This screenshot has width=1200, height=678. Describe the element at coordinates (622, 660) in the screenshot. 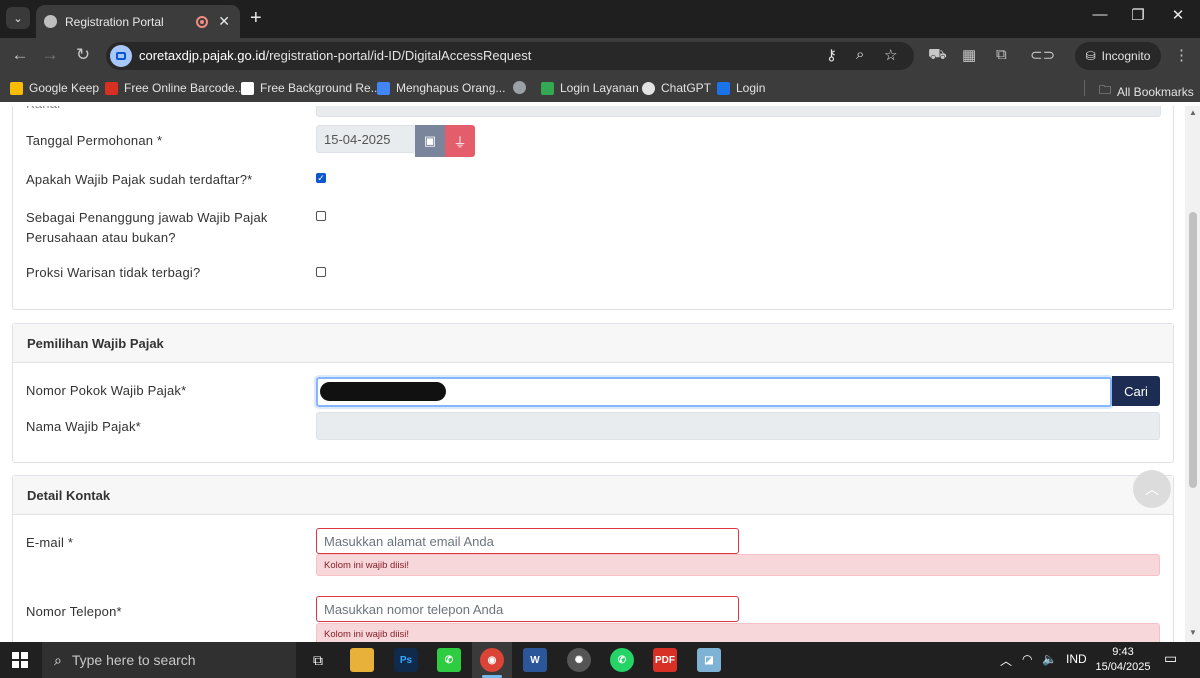

I see `whatsapp-icon: ✆` at that location.